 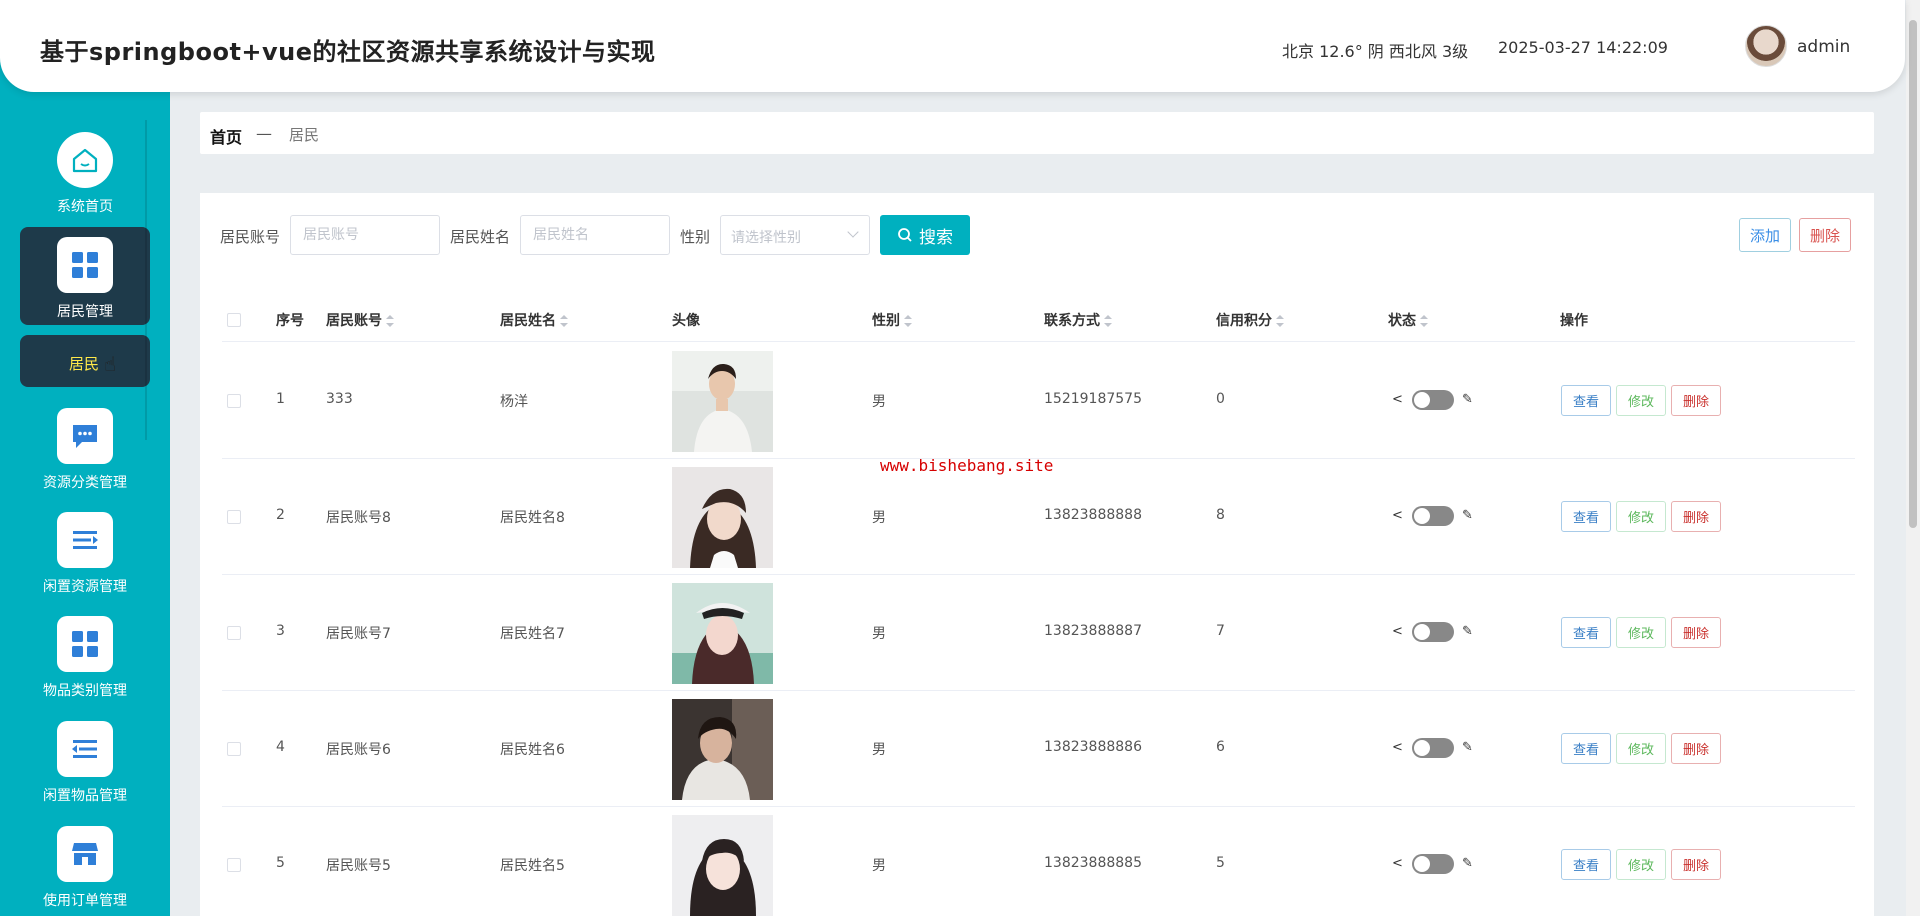 I want to click on cell-credit: 0, so click(x=1220, y=399).